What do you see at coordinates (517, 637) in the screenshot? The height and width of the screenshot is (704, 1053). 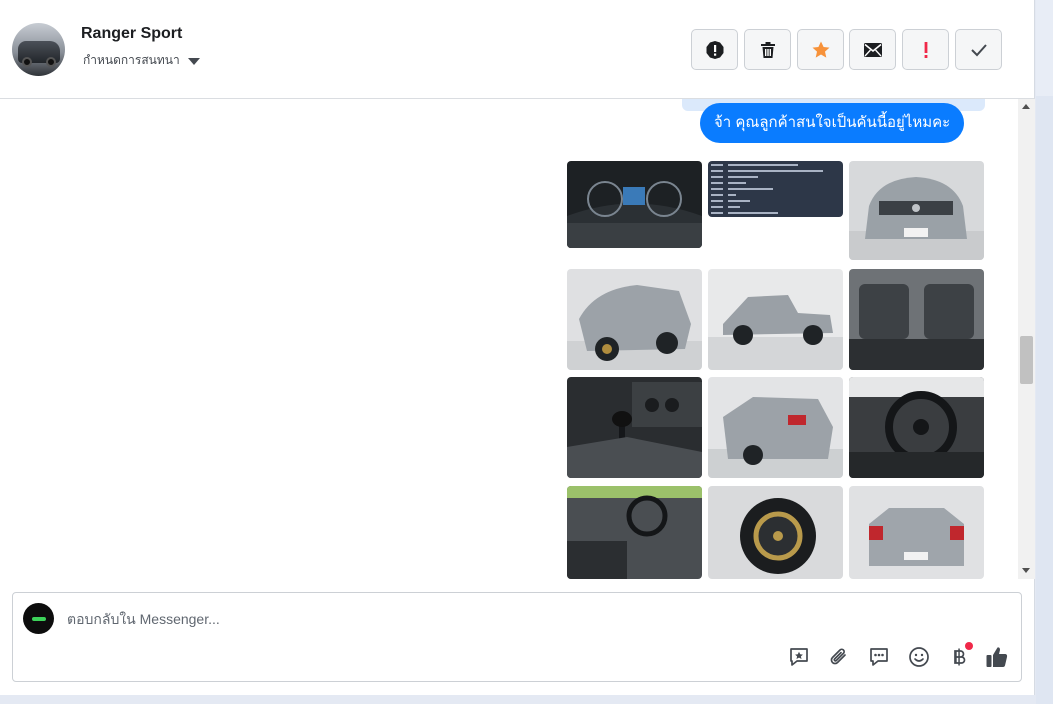 I see `reply-composer` at bounding box center [517, 637].